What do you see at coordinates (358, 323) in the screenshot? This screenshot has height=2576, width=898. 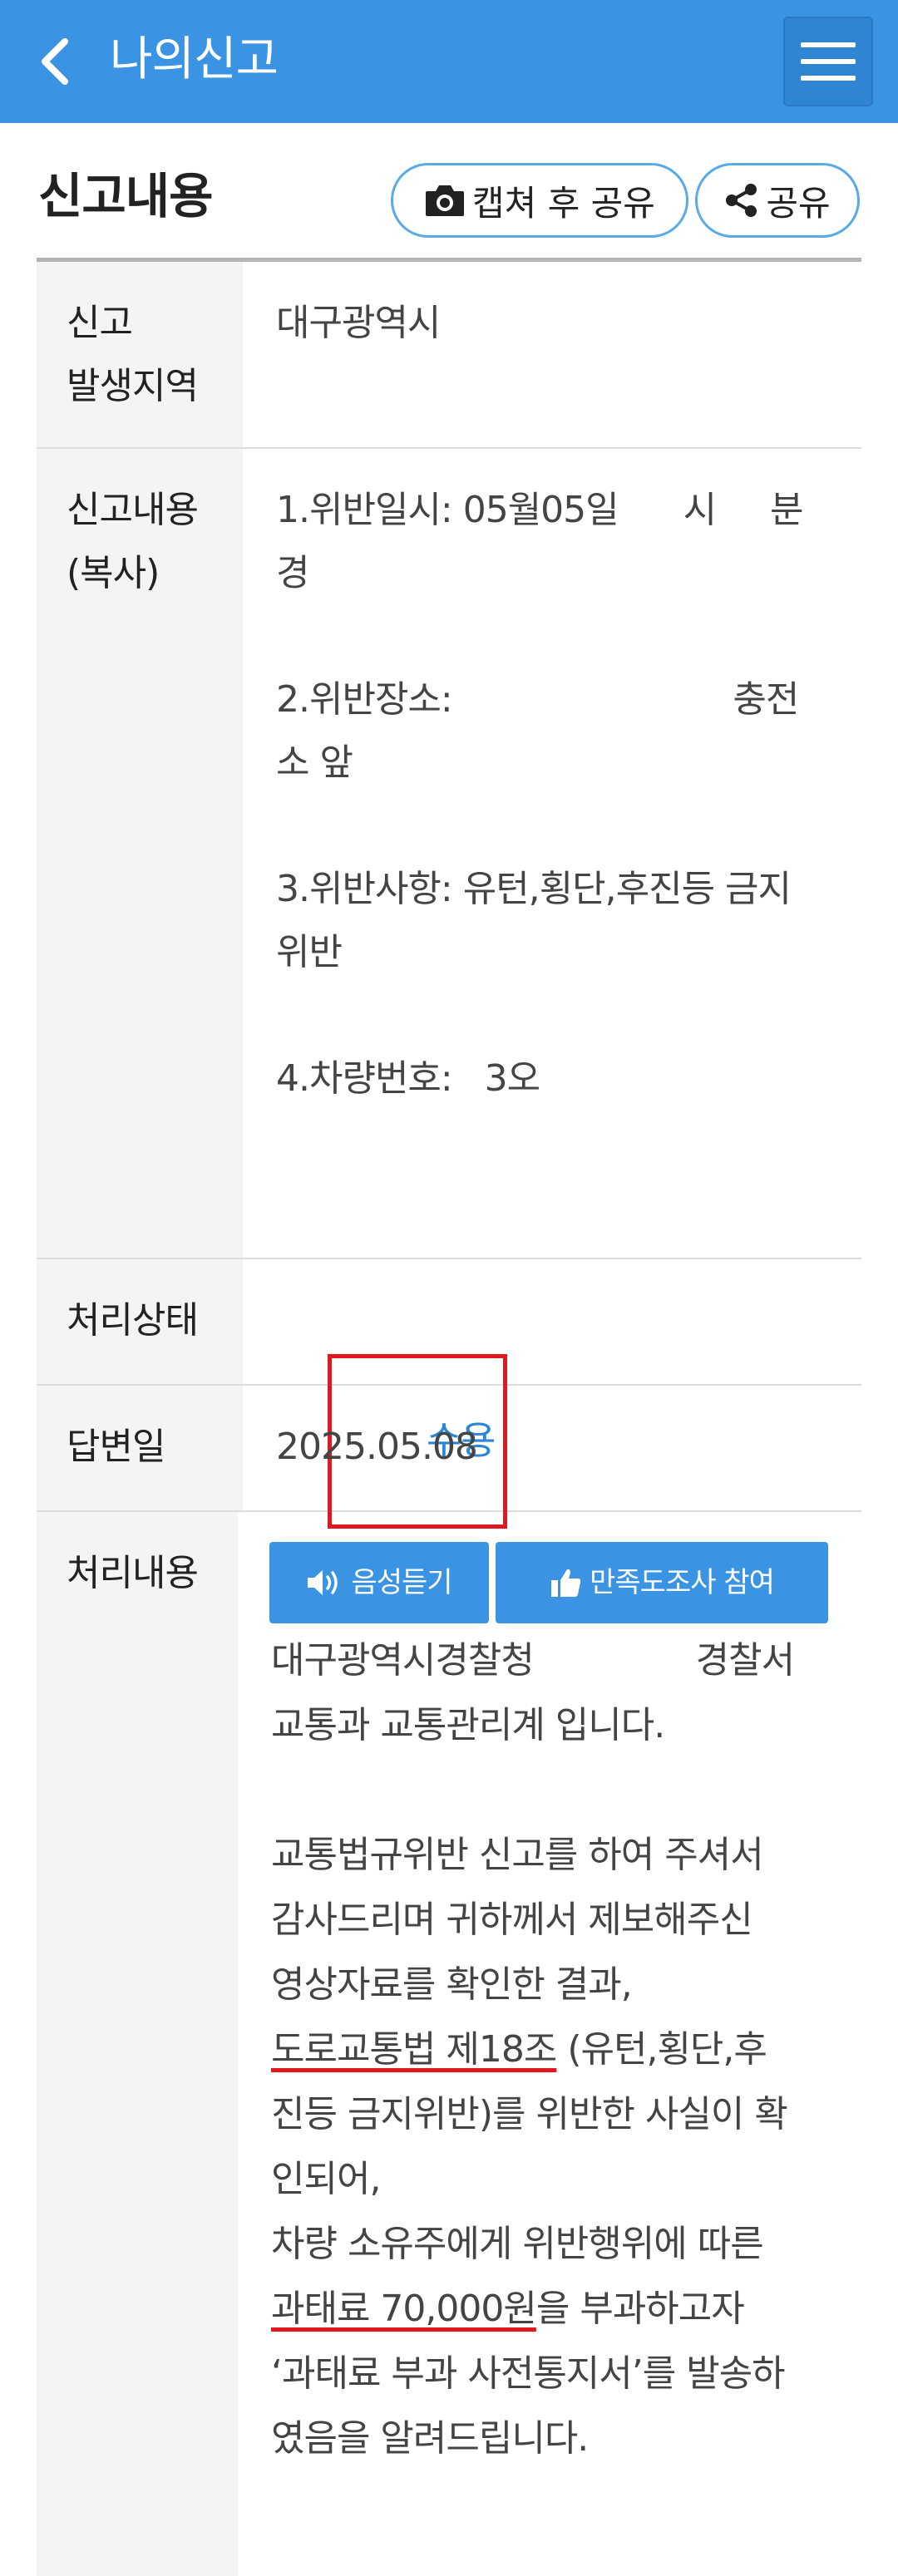 I see `region-value: 대구광역시` at bounding box center [358, 323].